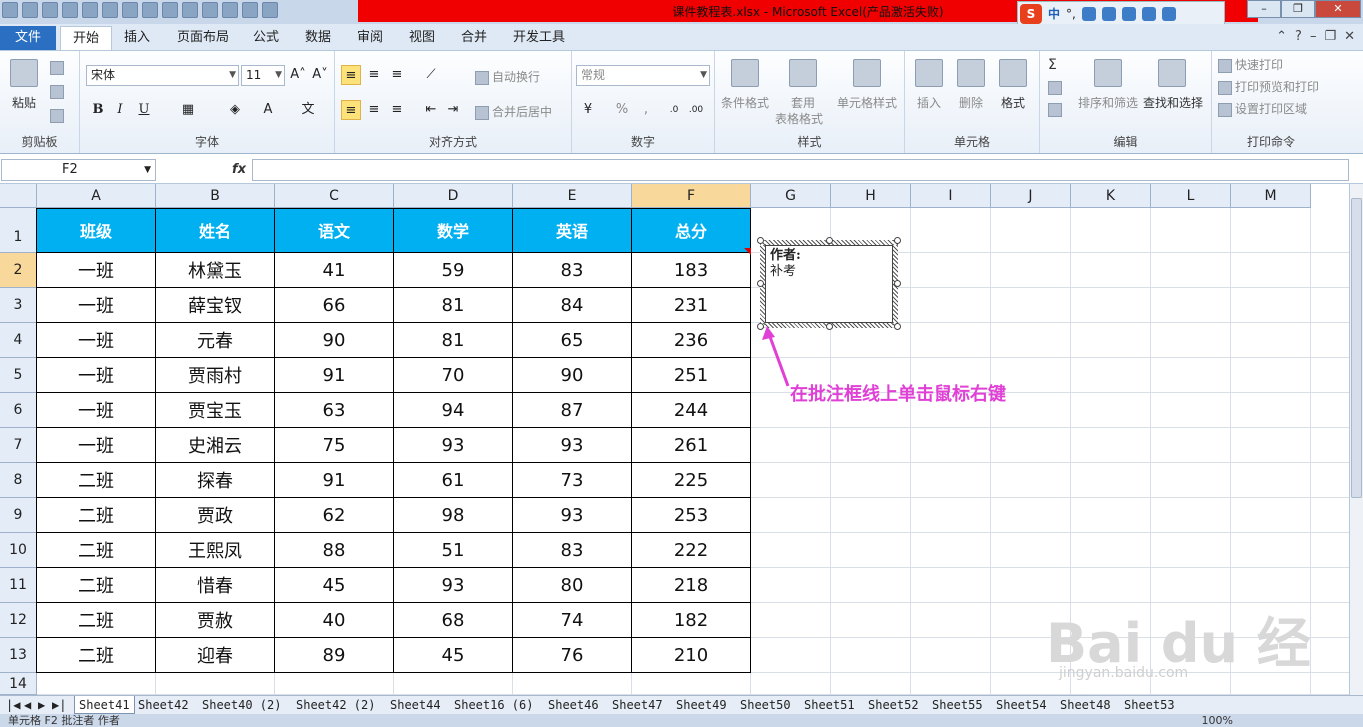  I want to click on header-cell: 英语, so click(572, 230).